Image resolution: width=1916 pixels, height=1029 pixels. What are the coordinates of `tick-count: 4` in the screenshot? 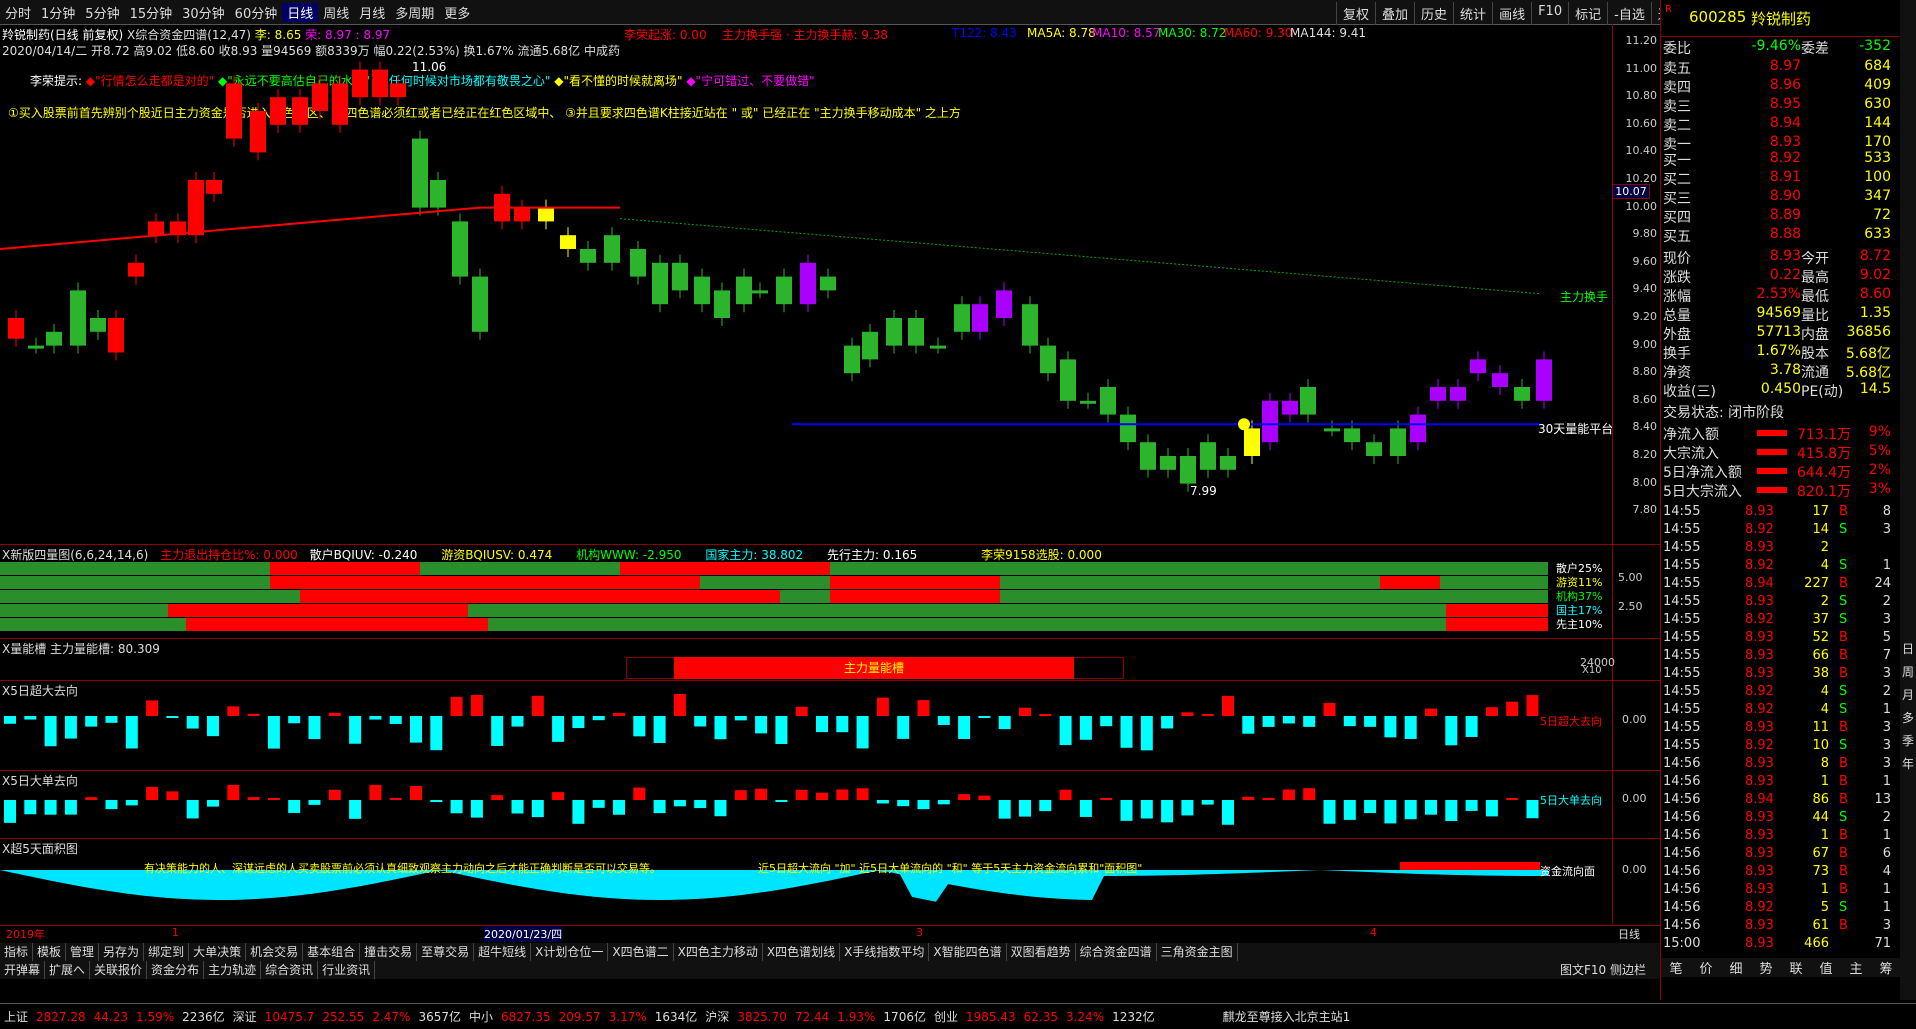 It's located at (1886, 871).